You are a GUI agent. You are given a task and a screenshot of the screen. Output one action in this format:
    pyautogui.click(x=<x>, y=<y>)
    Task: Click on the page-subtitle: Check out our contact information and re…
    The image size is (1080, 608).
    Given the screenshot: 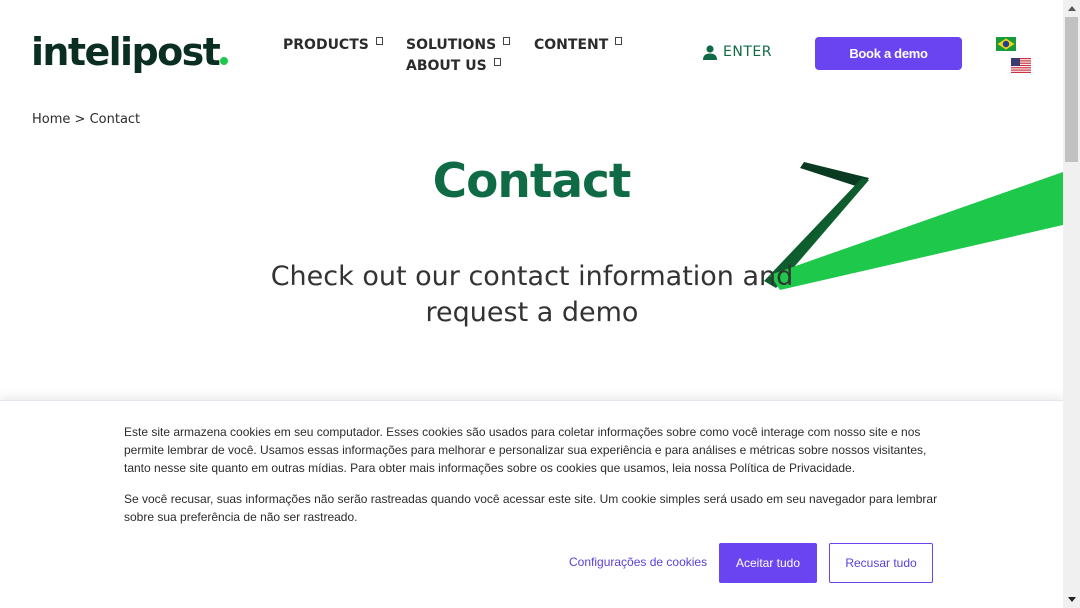 What is the action you would take?
    pyautogui.click(x=532, y=294)
    